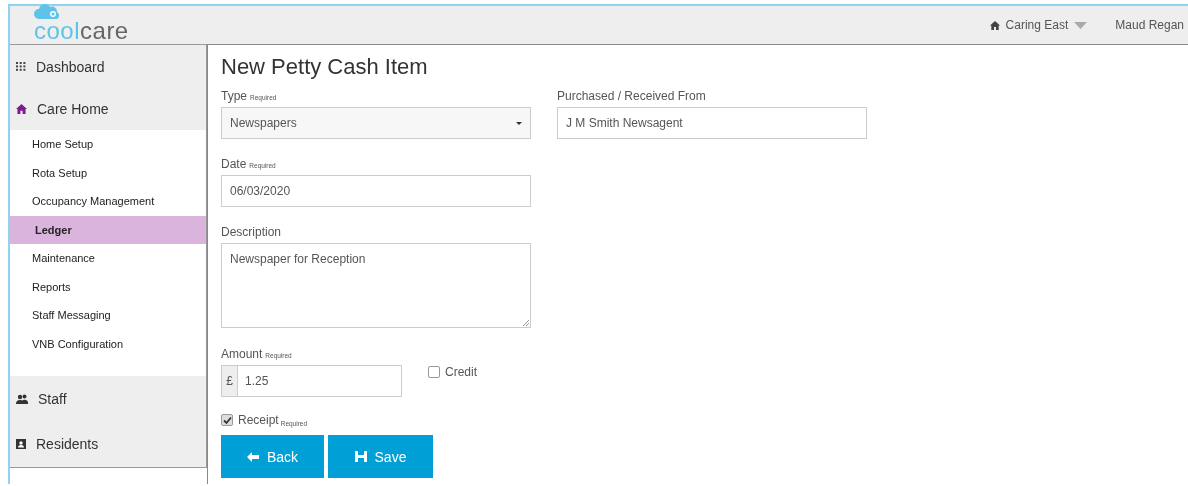  What do you see at coordinates (52, 398) in the screenshot?
I see `sidebar-item-label: Staff` at bounding box center [52, 398].